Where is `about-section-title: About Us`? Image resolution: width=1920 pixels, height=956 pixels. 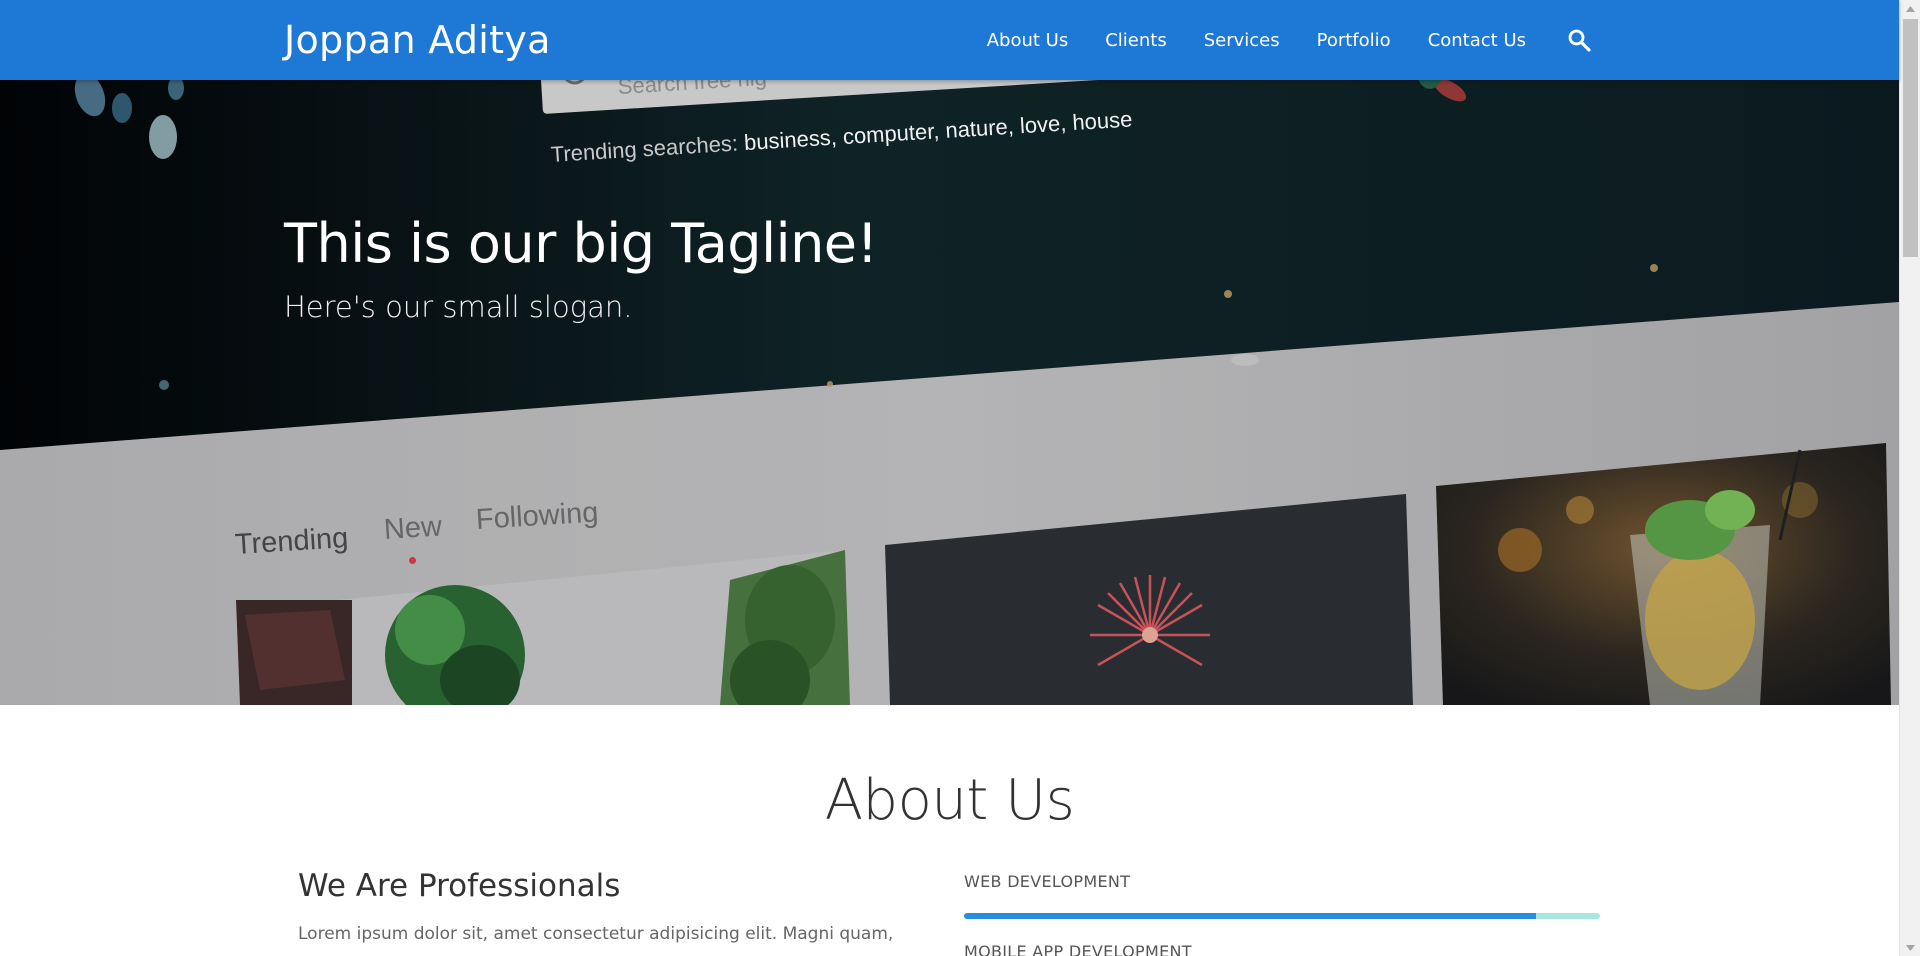
about-section-title: About Us is located at coordinates (949, 800).